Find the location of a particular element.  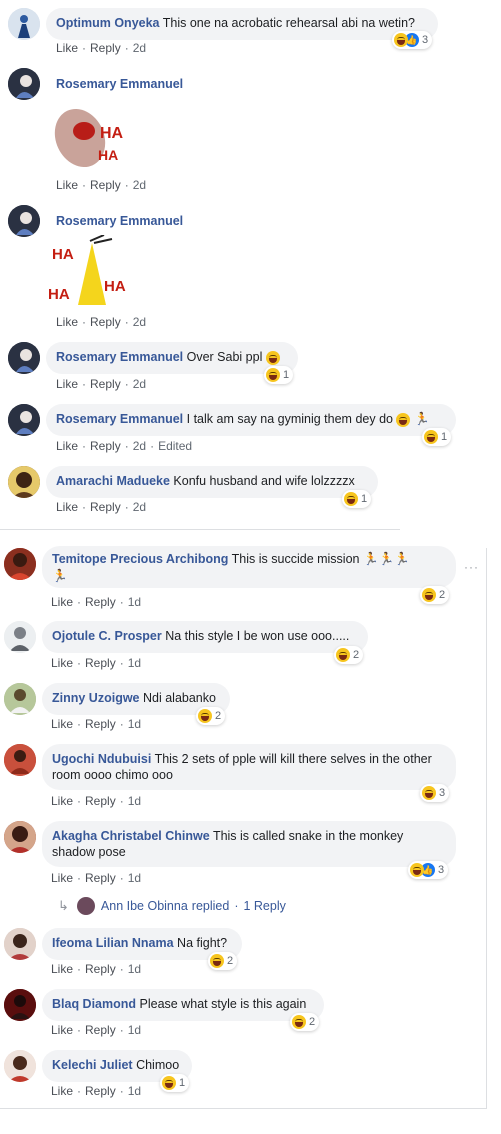

author-name: Amarachi Madueke is located at coordinates (113, 481).